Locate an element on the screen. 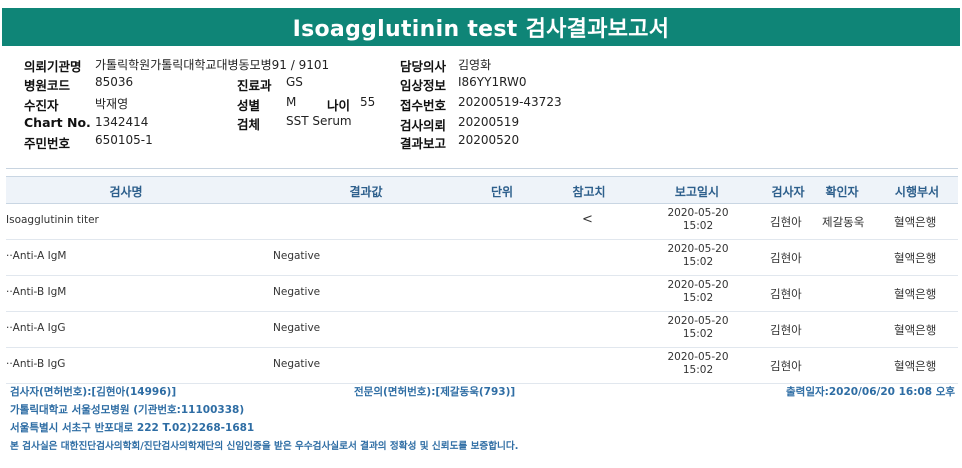 This screenshot has width=962, height=468. results-table-header: 검사명 결과값 단위 참고치 보고일시 검사자 확인자 시행부서 is located at coordinates (482, 190).